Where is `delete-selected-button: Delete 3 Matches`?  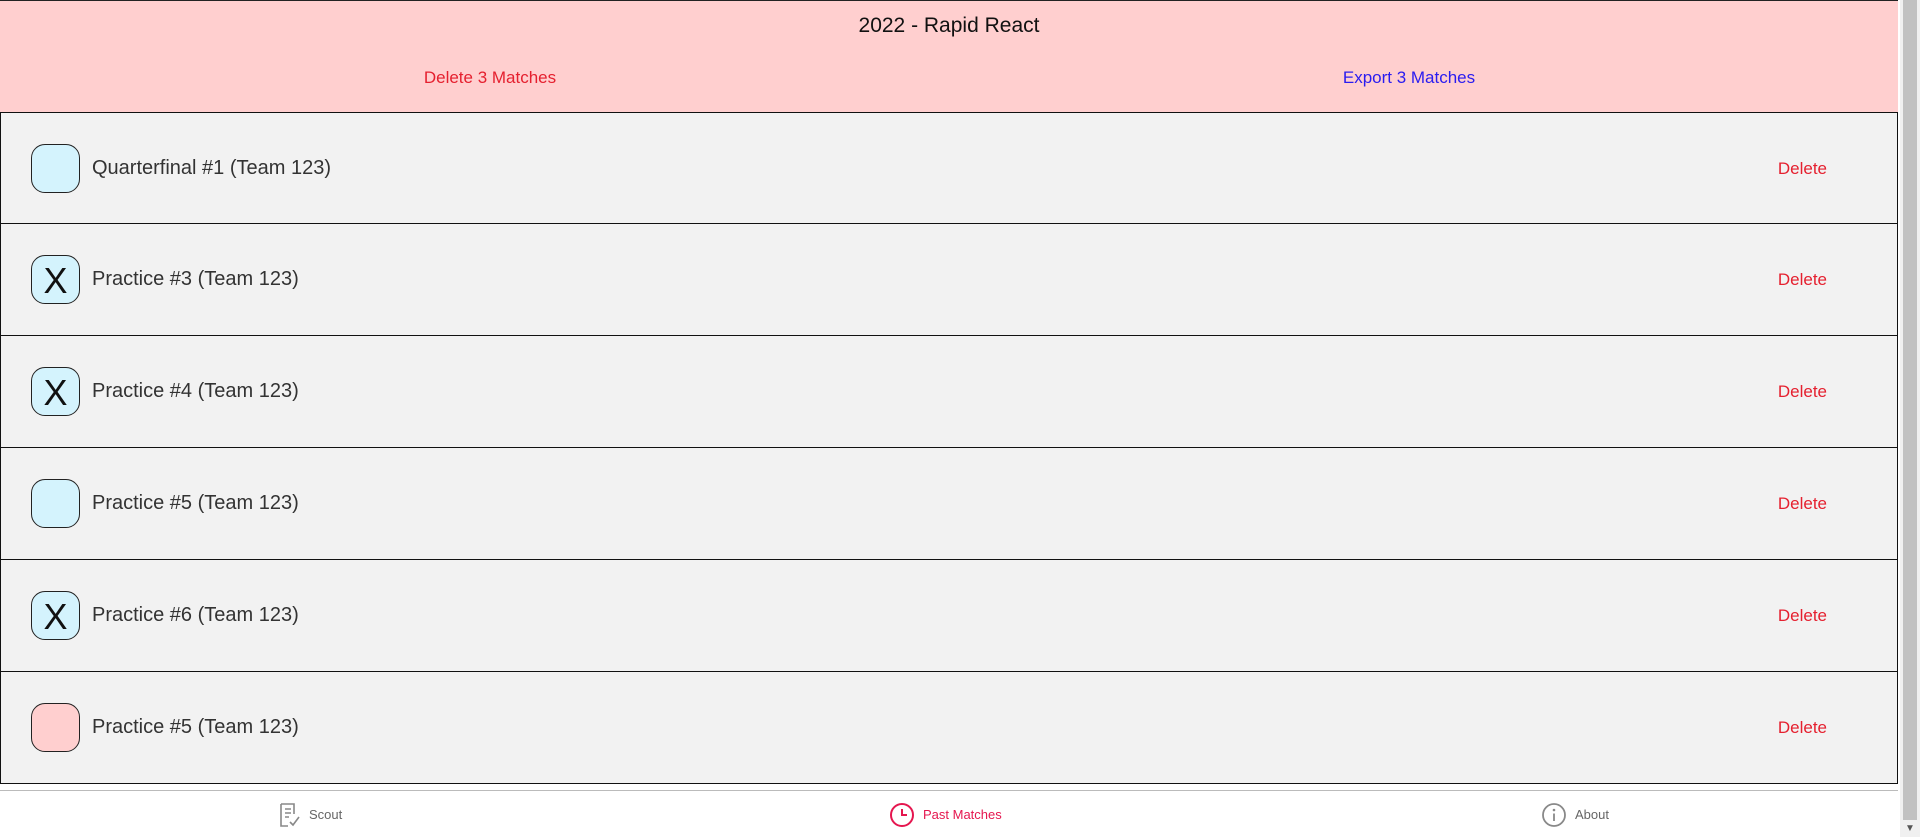 delete-selected-button: Delete 3 Matches is located at coordinates (490, 78).